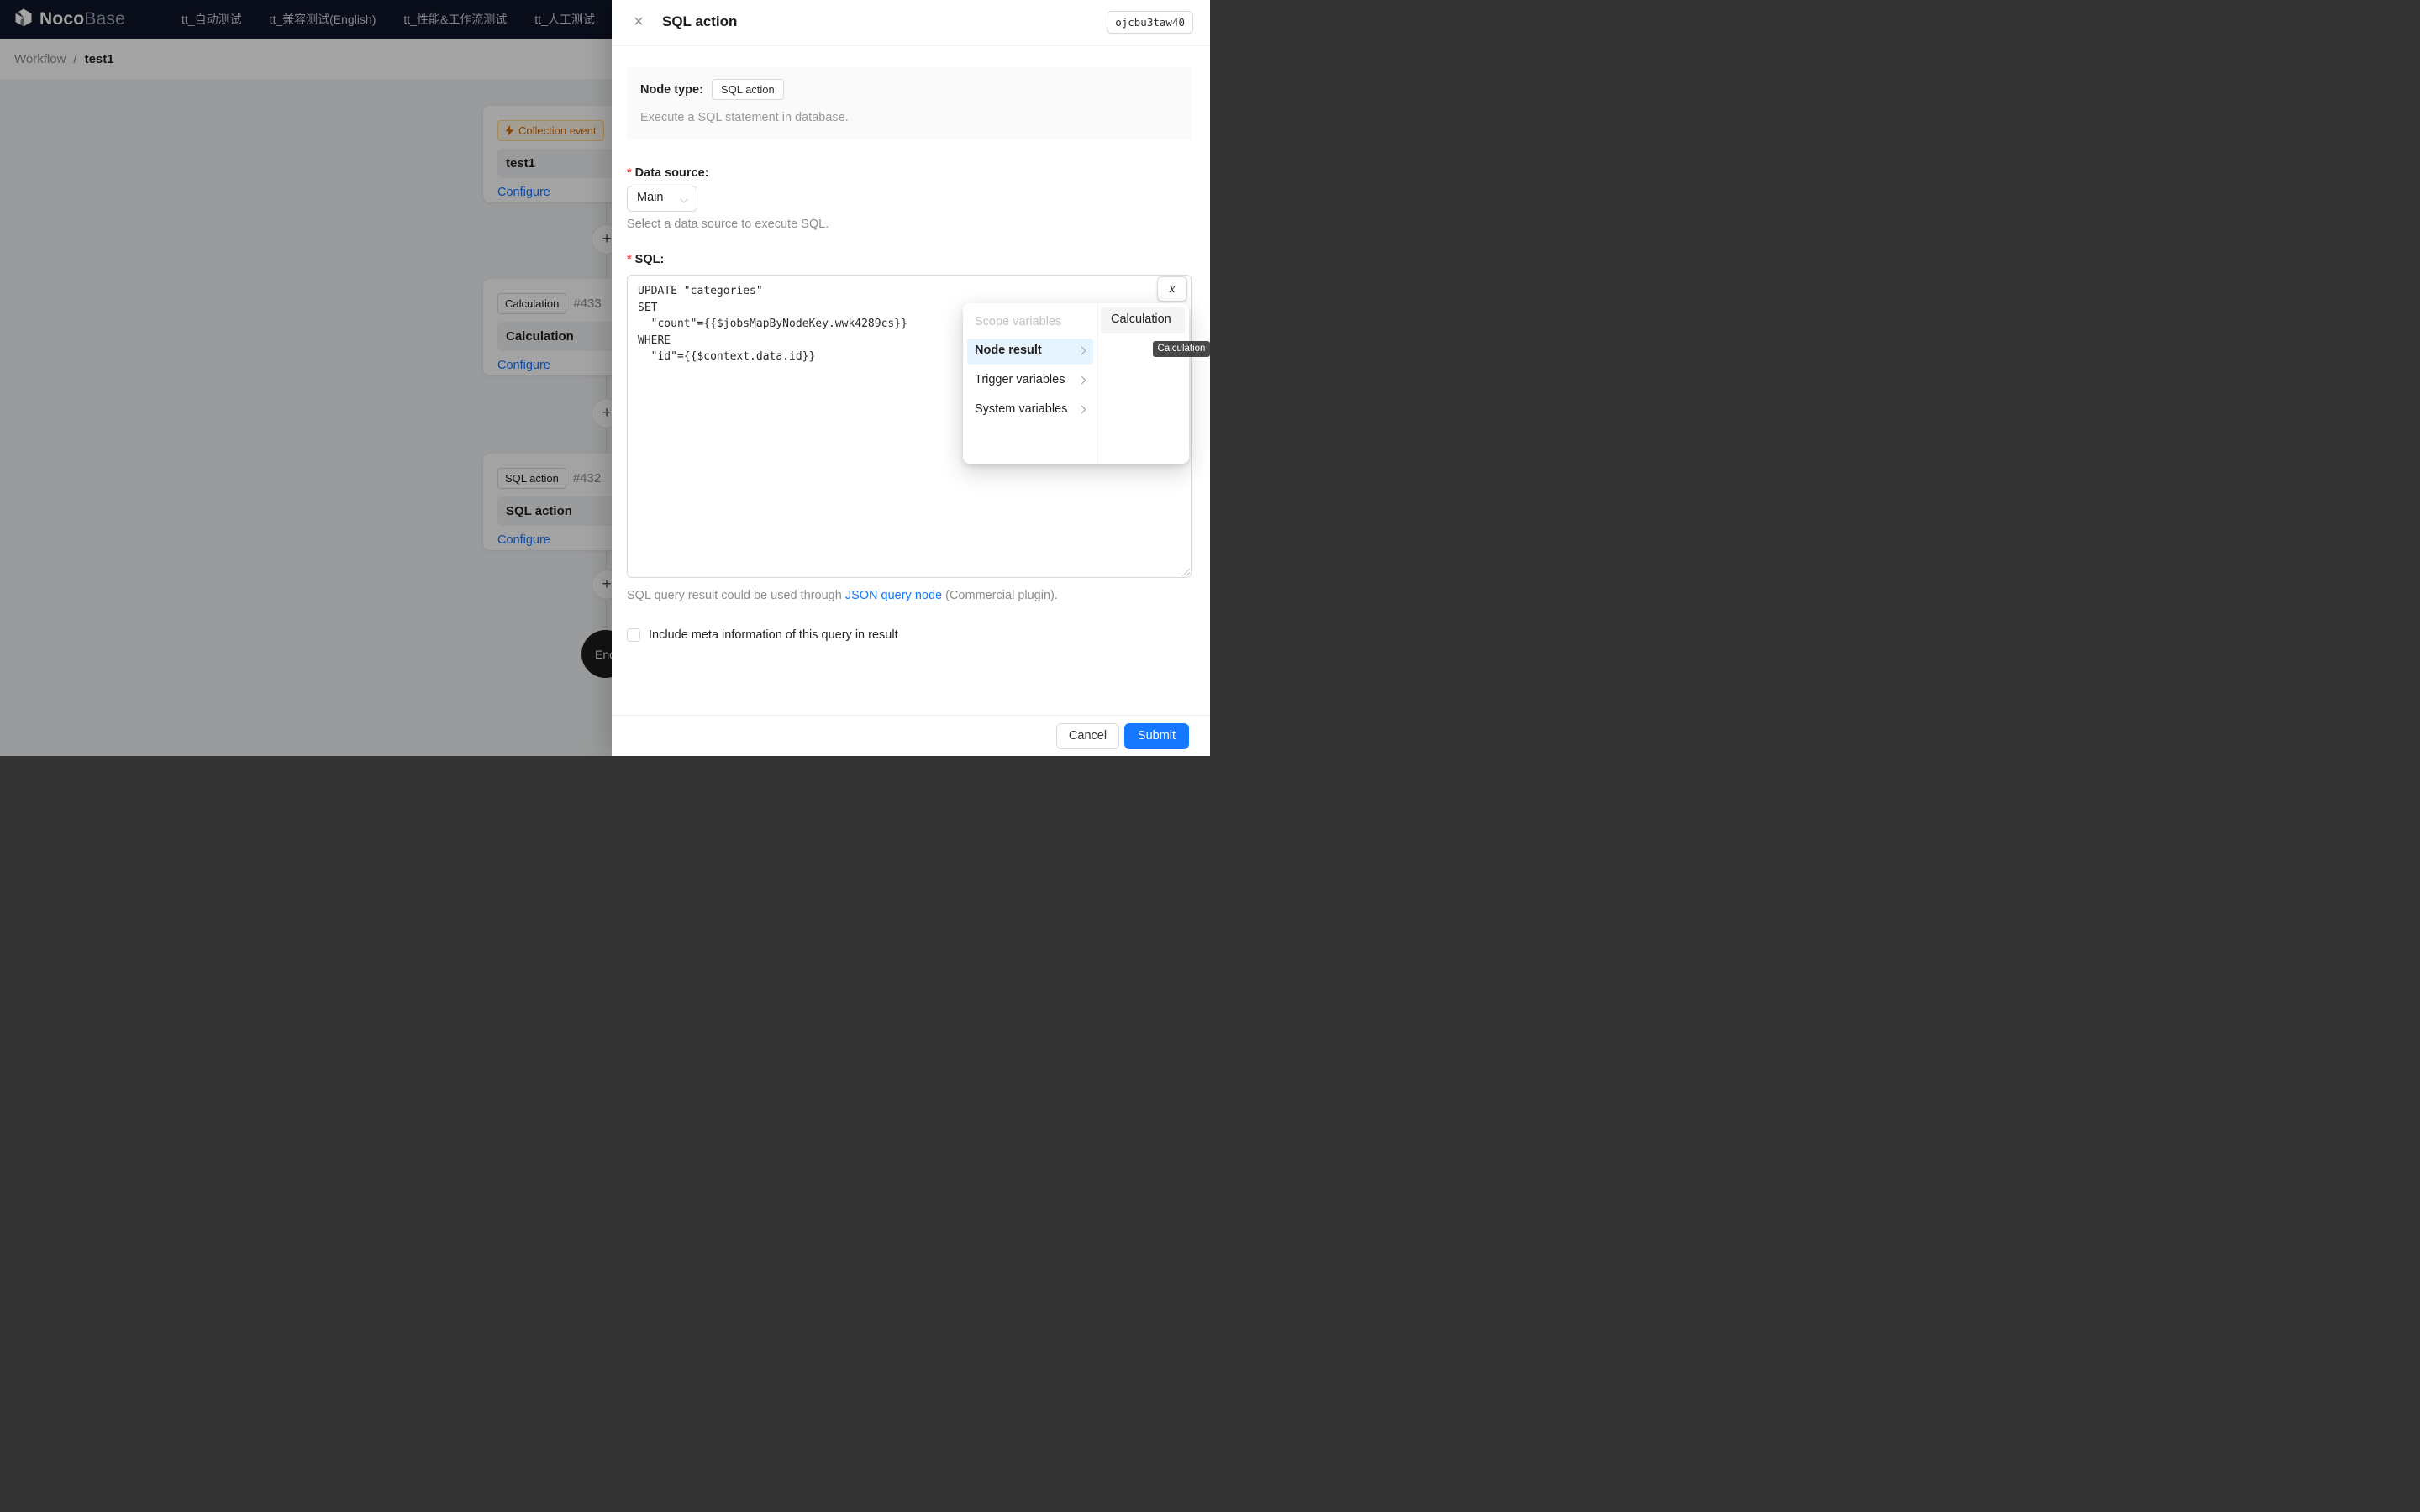  Describe the element at coordinates (894, 595) in the screenshot. I see `json-query-node-link: JSON query node` at that location.